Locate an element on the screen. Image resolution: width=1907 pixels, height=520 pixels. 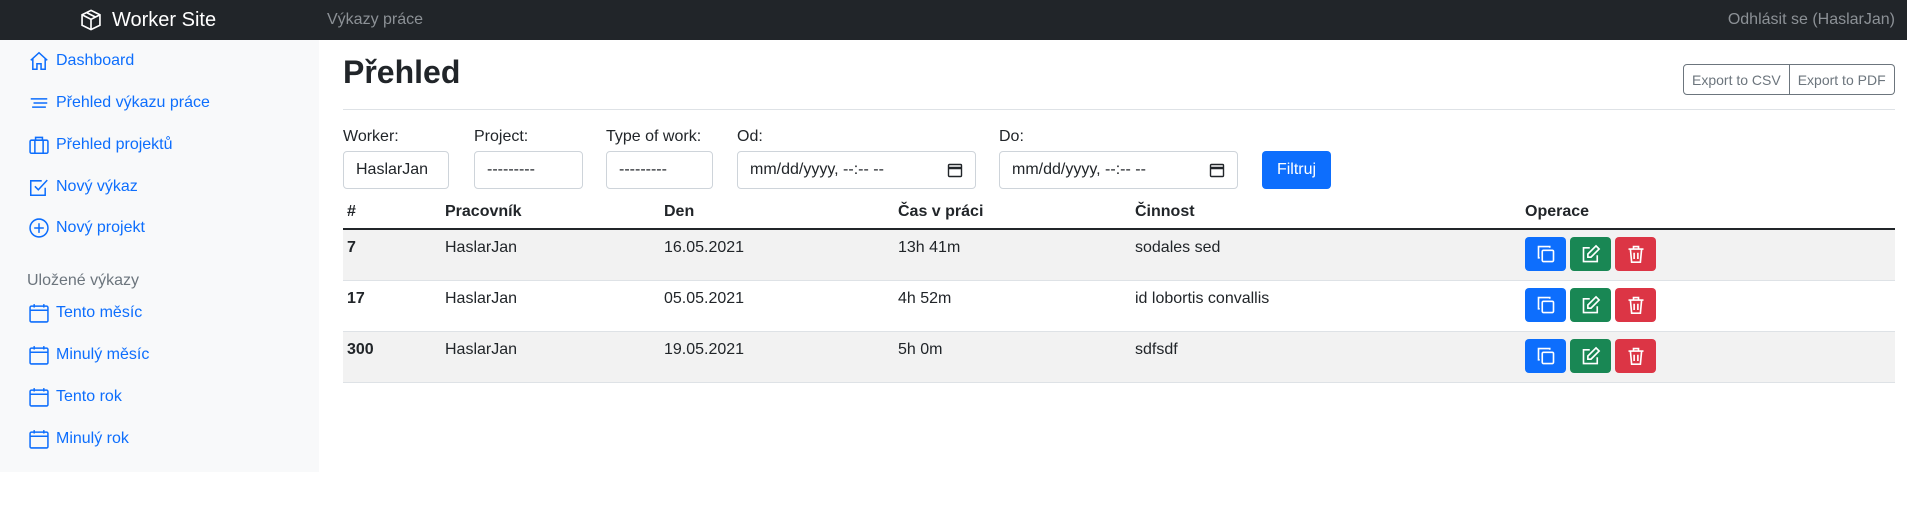
project-select: --------- is located at coordinates (528, 170).